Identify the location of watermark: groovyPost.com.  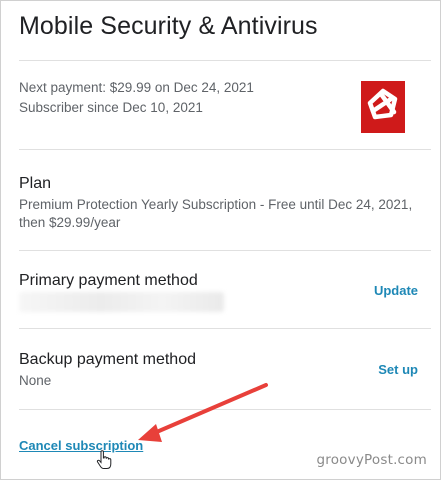
(371, 460).